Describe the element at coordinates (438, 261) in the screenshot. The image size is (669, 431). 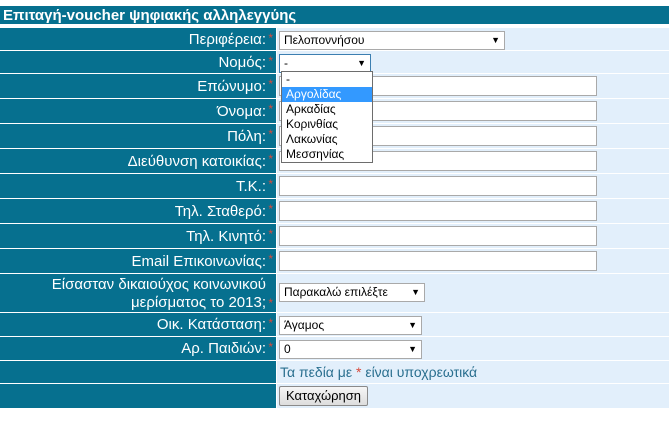
I see `email-input` at that location.